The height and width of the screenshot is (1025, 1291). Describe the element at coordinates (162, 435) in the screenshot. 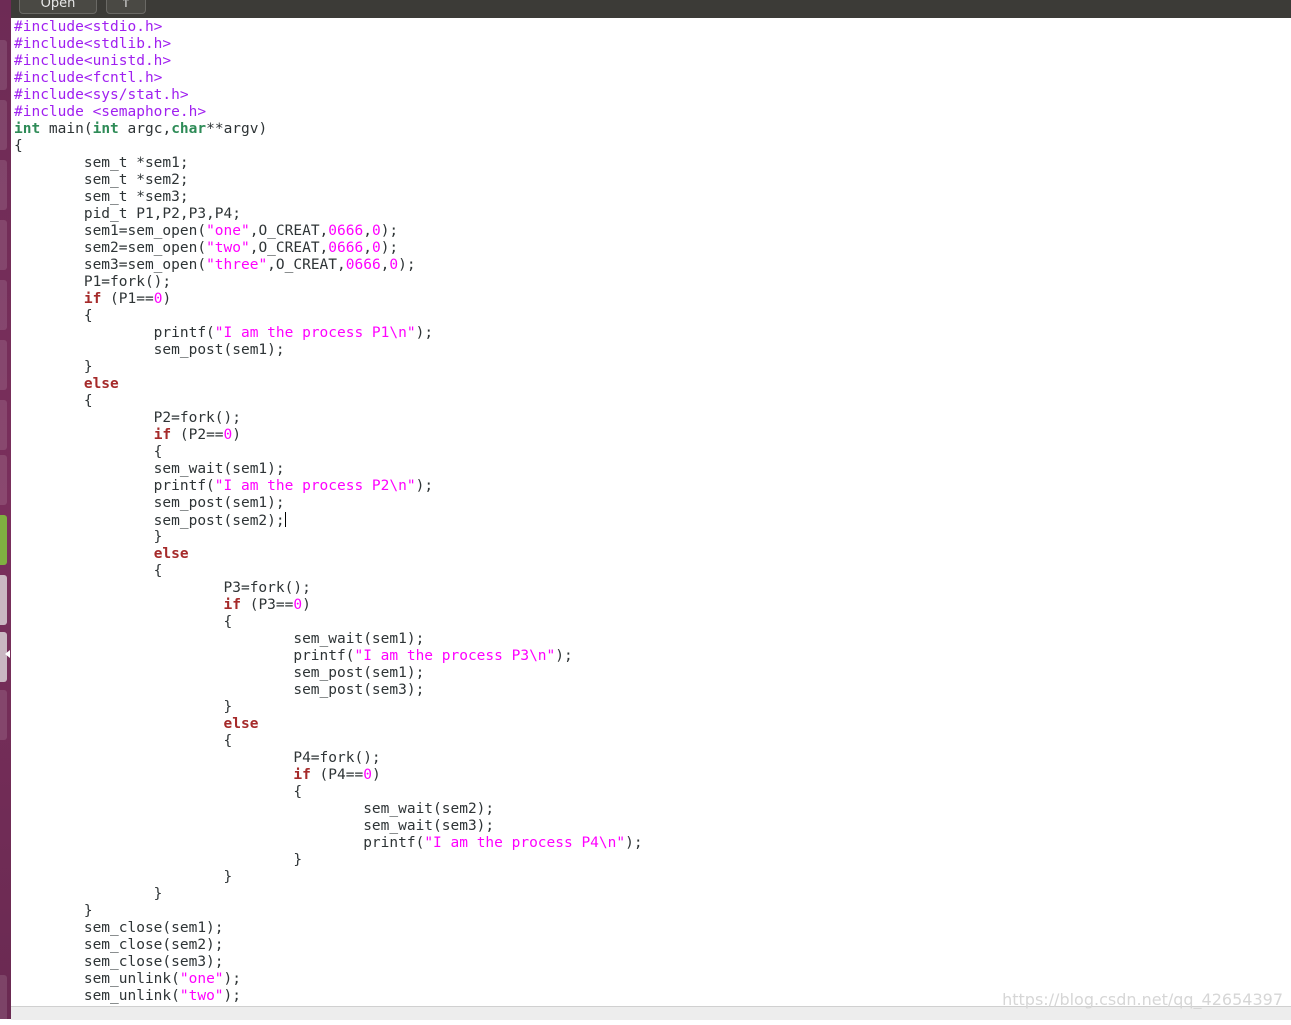

I see `code-token: if` at that location.